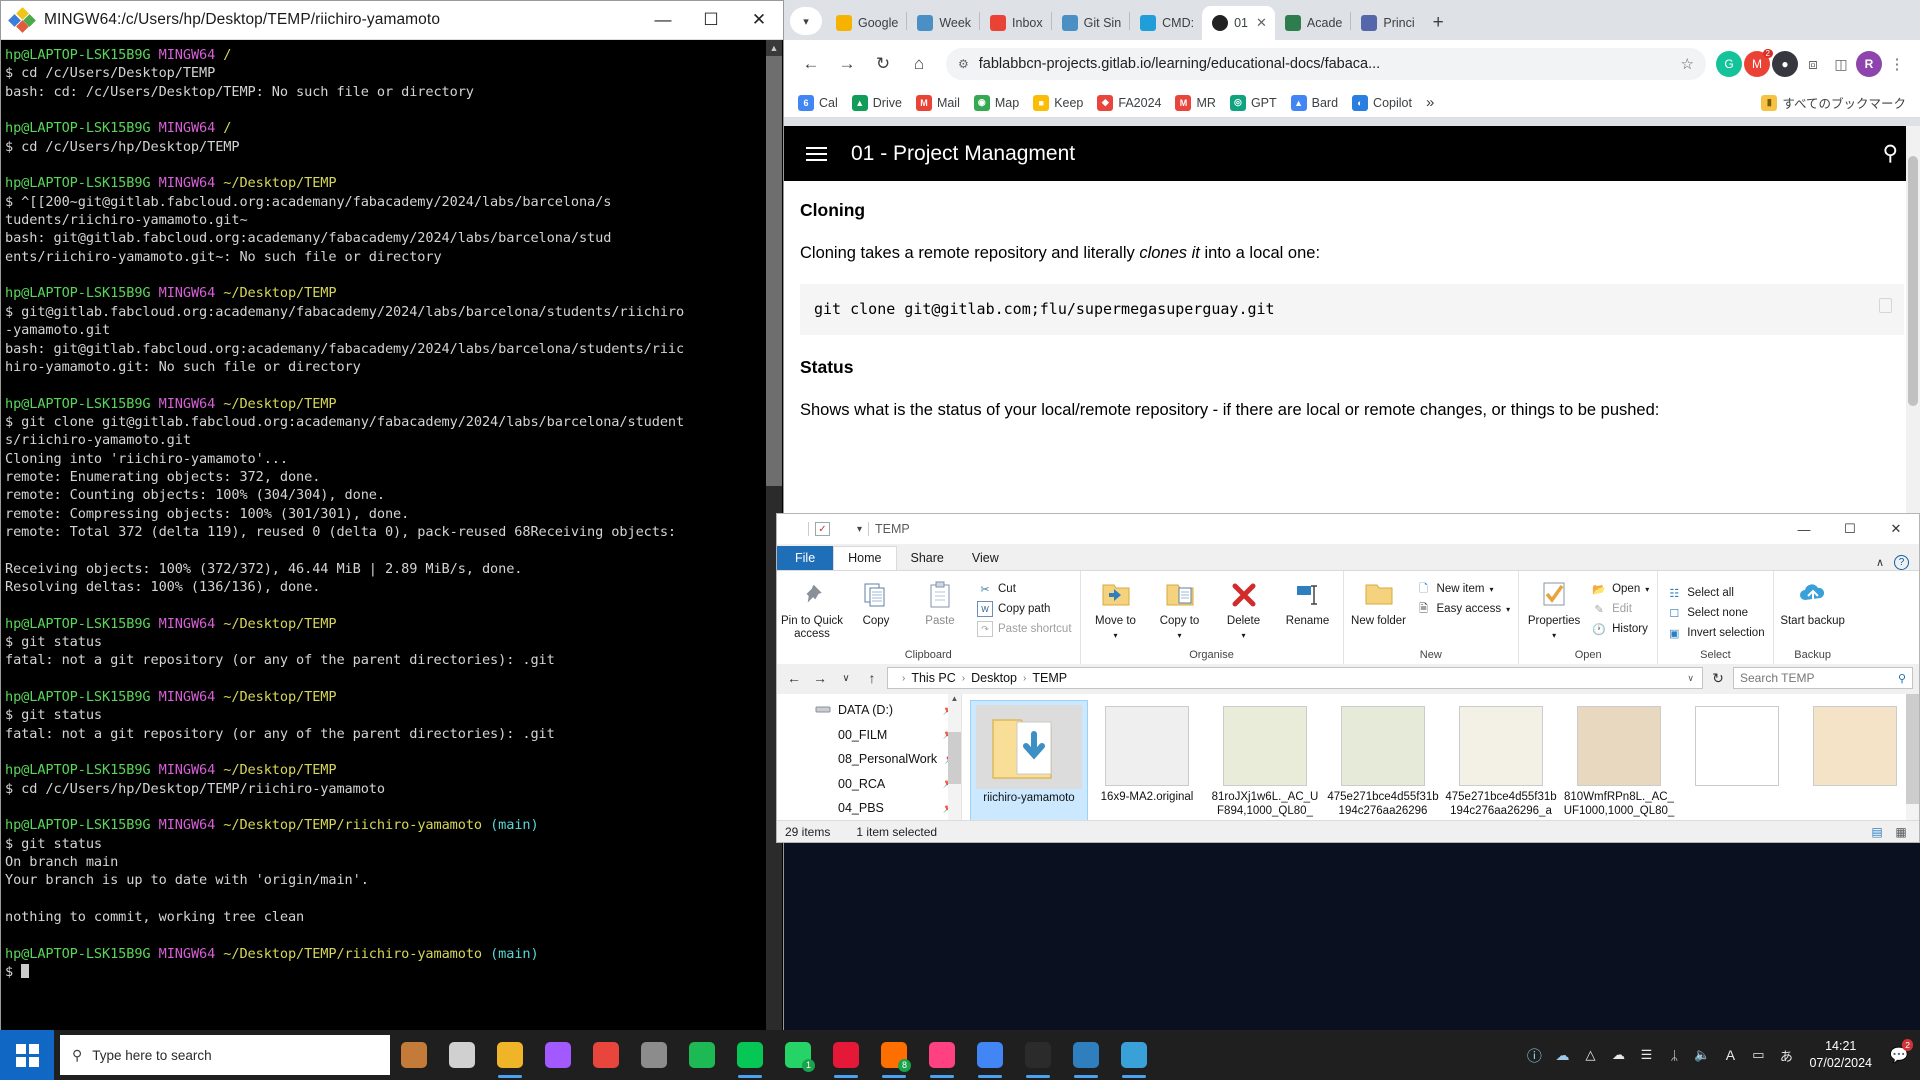 This screenshot has width=1920, height=1080. Describe the element at coordinates (994, 678) in the screenshot. I see `breadcrumb-desktop: Desktop` at that location.